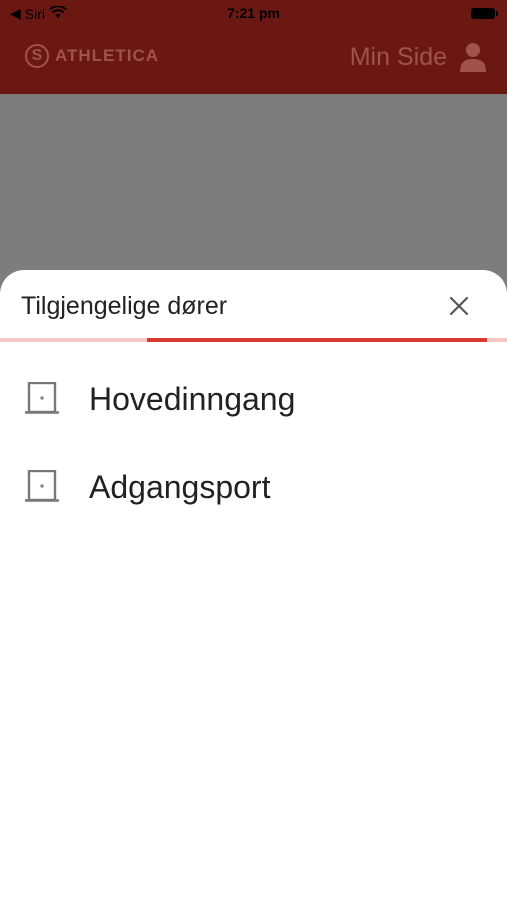 The width and height of the screenshot is (507, 900). Describe the element at coordinates (253, 47) in the screenshot. I see `app-header: ◀ Siri 7:21 pm S ATHLETICA Min Side` at that location.